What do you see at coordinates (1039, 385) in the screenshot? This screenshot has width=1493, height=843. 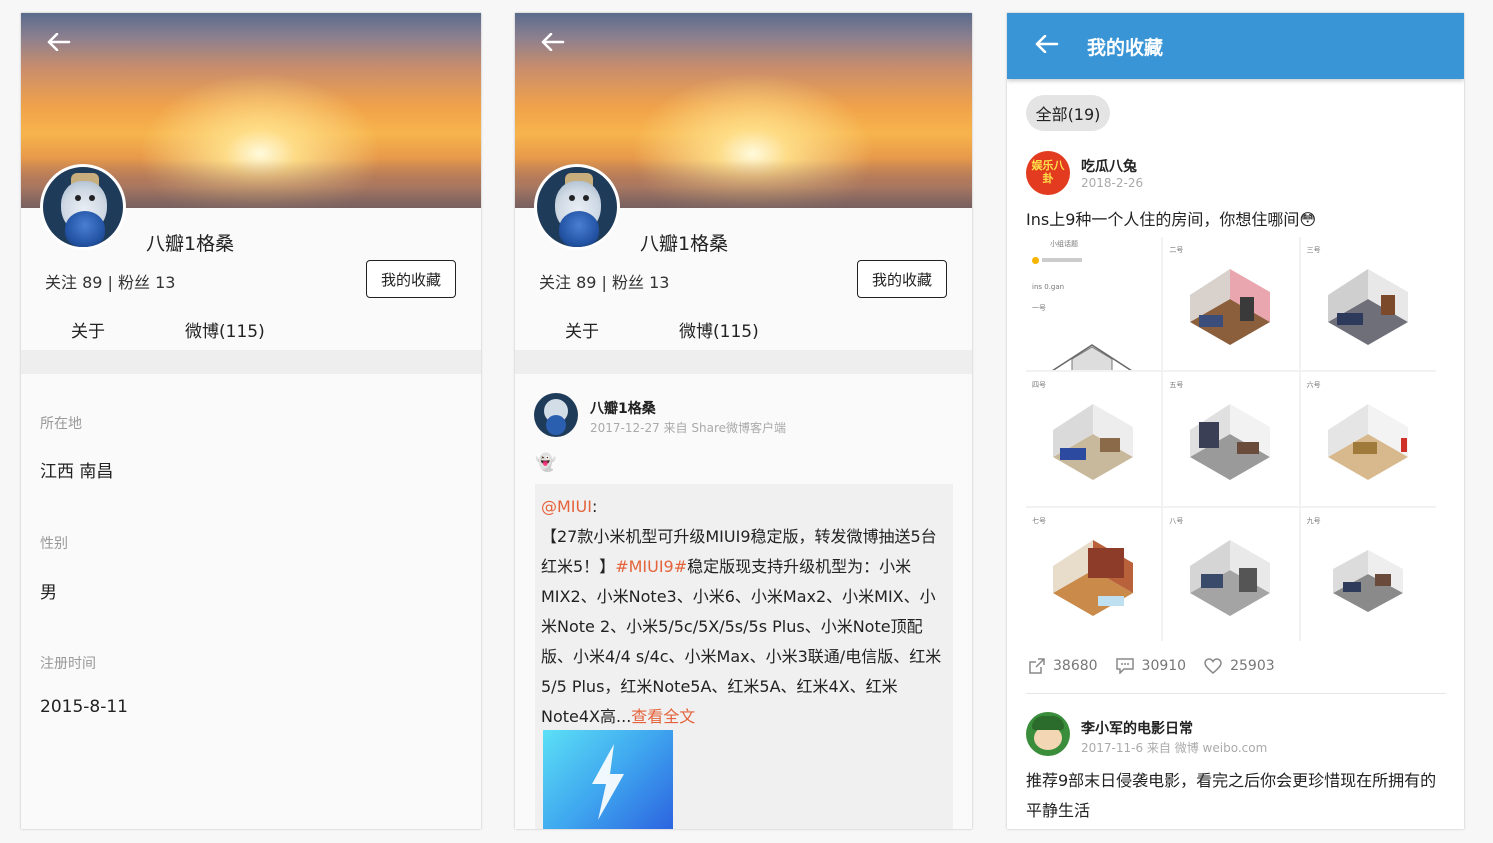 I see `grid-label: 四号` at bounding box center [1039, 385].